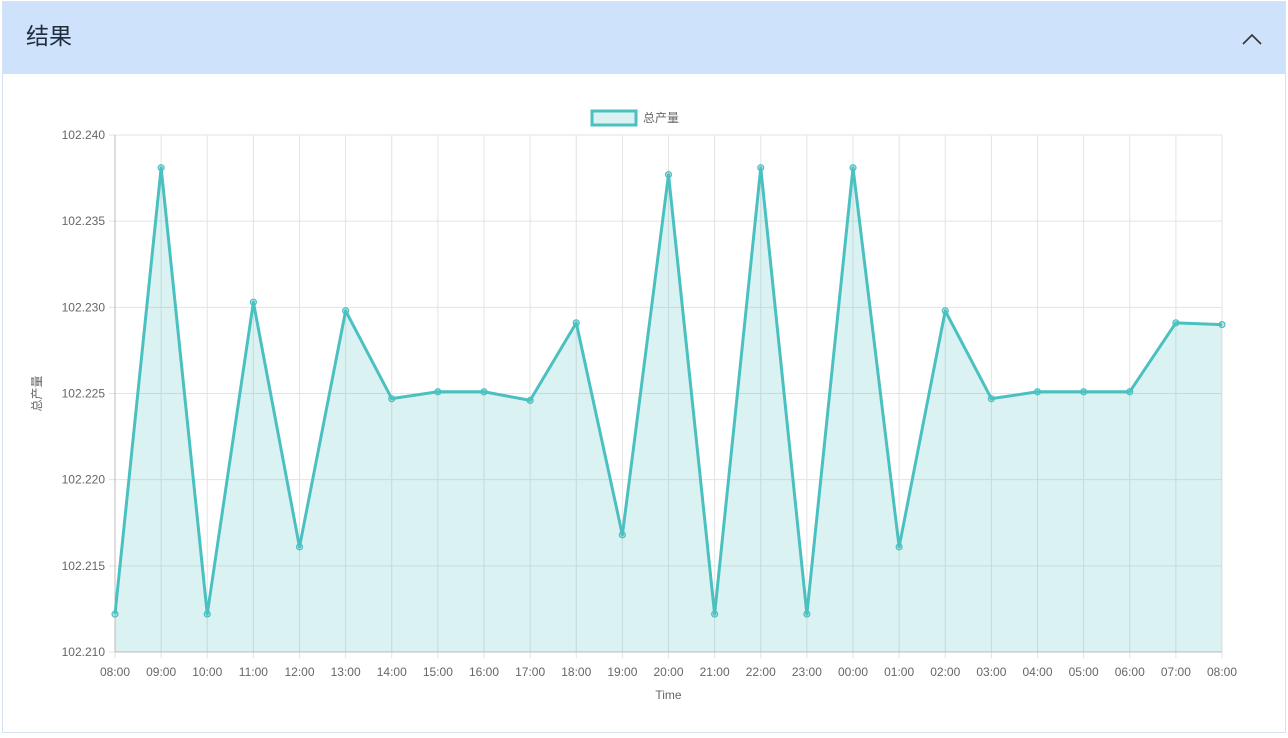 This screenshot has width=1288, height=738. I want to click on panel-header: 结果, so click(644, 38).